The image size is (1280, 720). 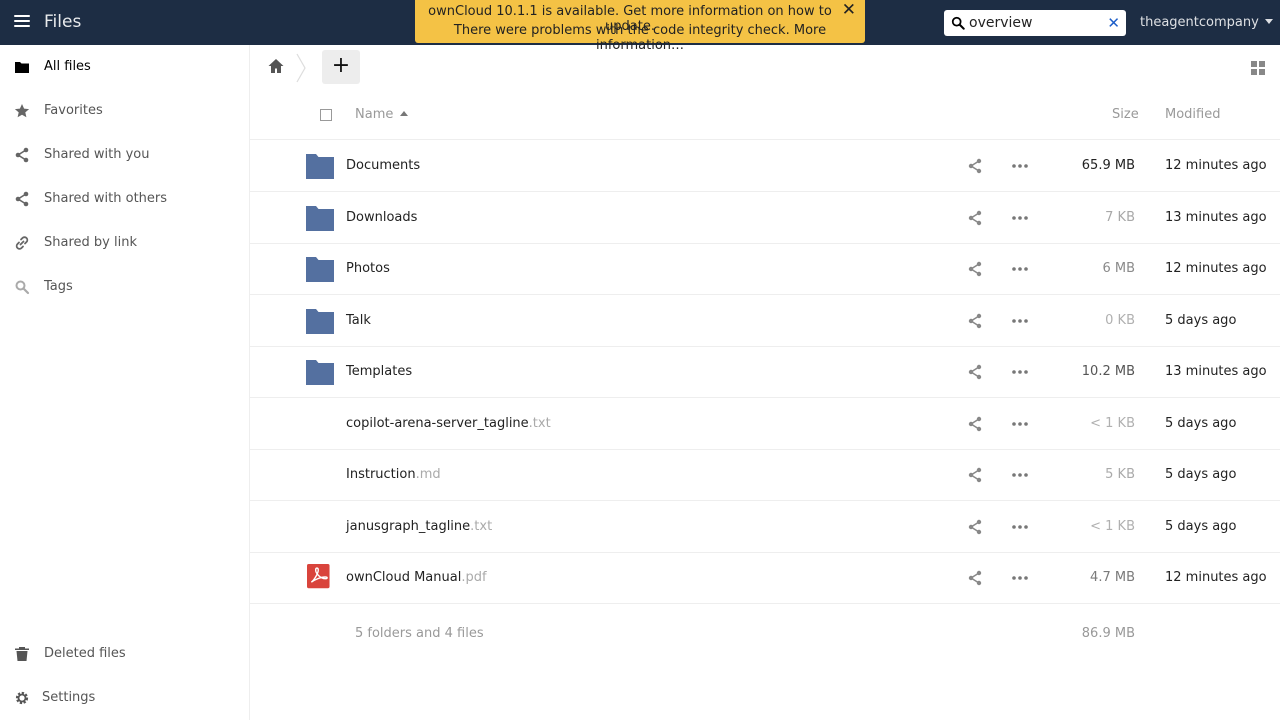 What do you see at coordinates (1125, 114) in the screenshot?
I see `size-column-header: Size` at bounding box center [1125, 114].